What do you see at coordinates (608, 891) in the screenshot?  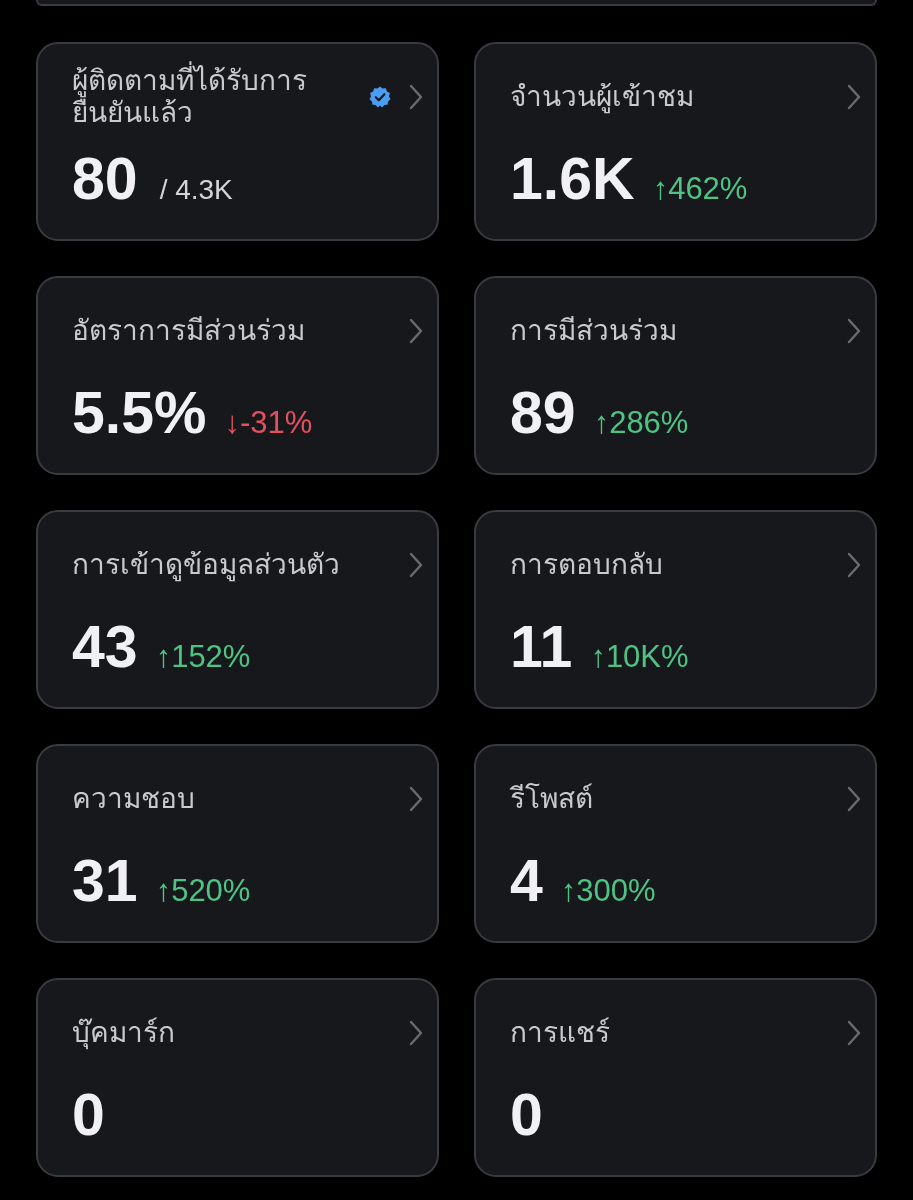 I see `change-percent: ↑300%` at bounding box center [608, 891].